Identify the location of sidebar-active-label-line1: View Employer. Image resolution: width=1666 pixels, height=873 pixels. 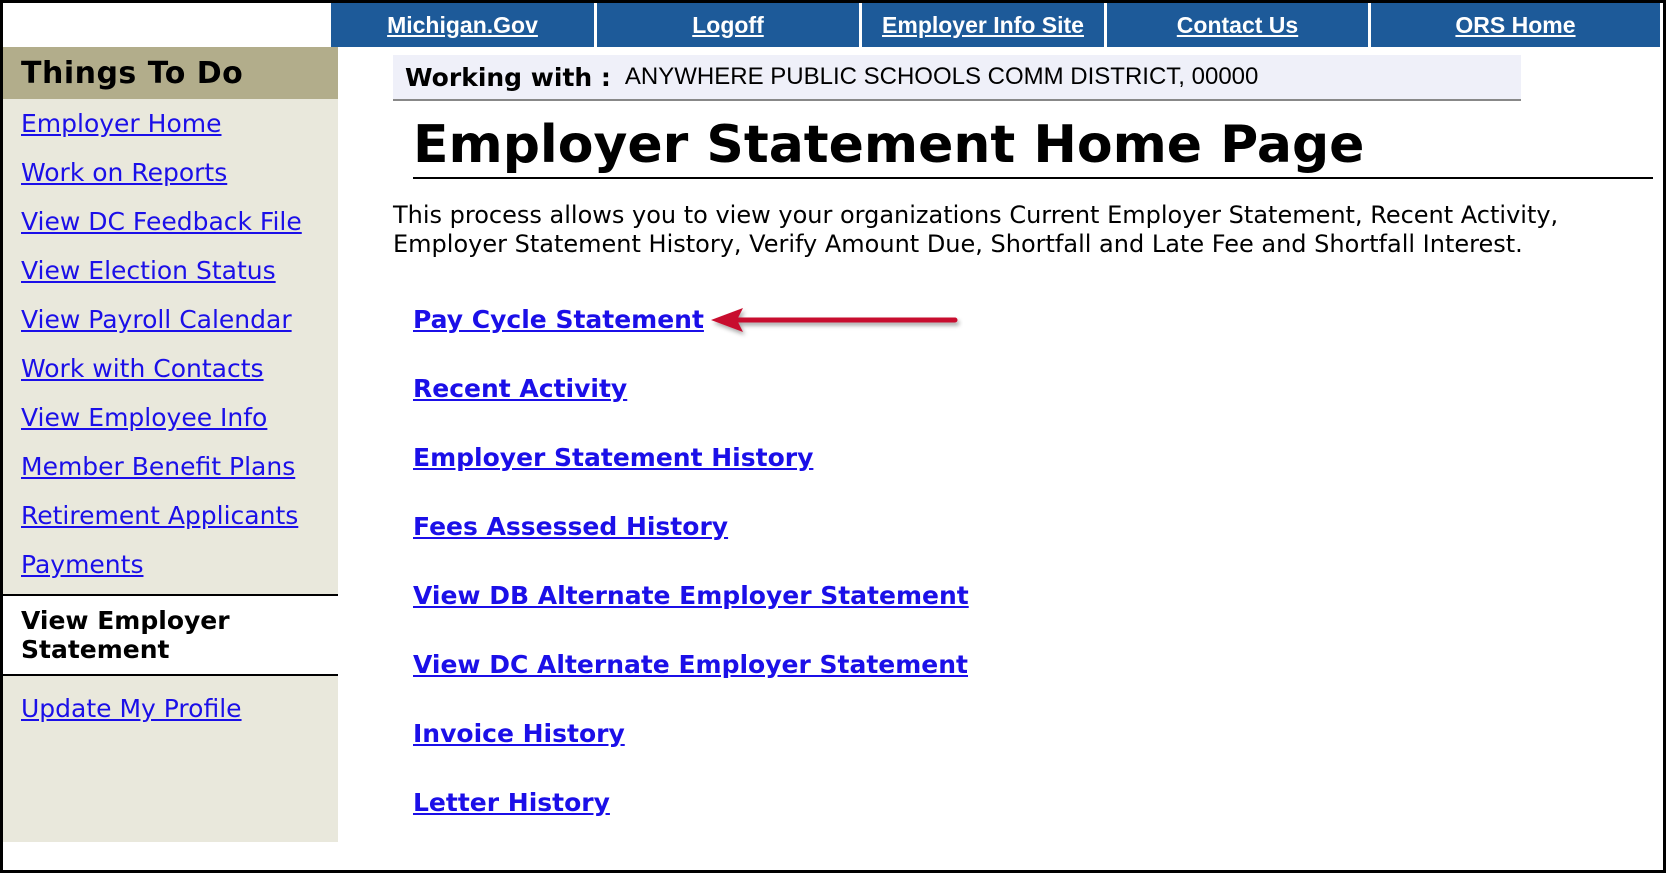
(125, 620).